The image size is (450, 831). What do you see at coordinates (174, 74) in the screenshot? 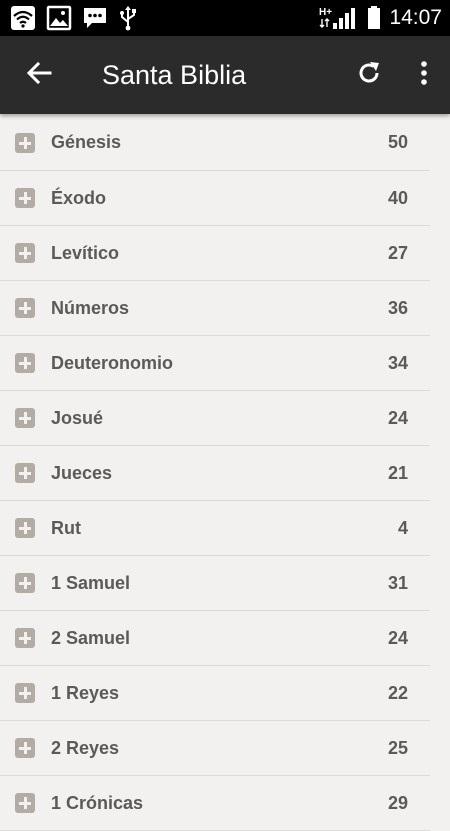
I see `page-title: Santa Biblia` at bounding box center [174, 74].